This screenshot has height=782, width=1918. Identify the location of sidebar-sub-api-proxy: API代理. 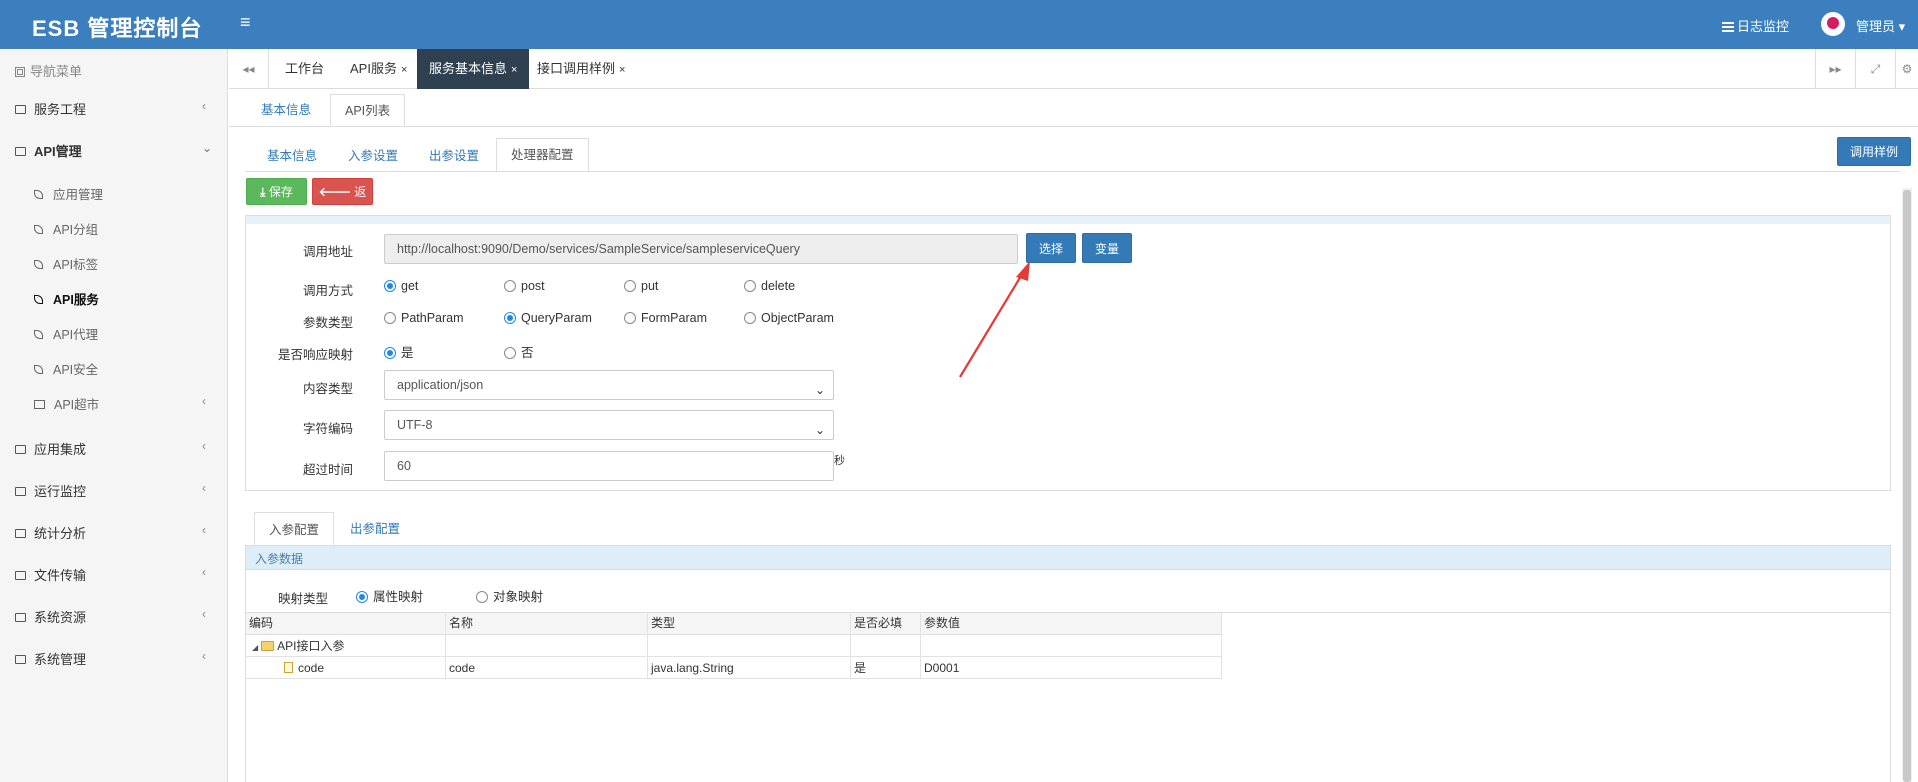
(66, 333).